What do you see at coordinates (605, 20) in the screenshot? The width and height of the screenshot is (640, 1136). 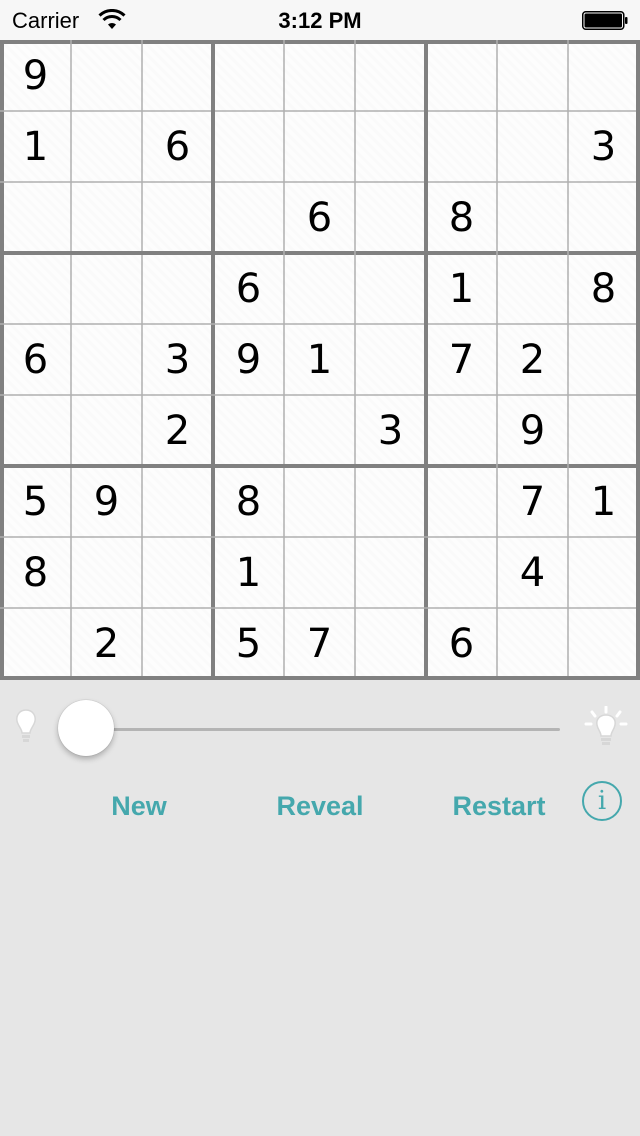 I see `battery-icon` at bounding box center [605, 20].